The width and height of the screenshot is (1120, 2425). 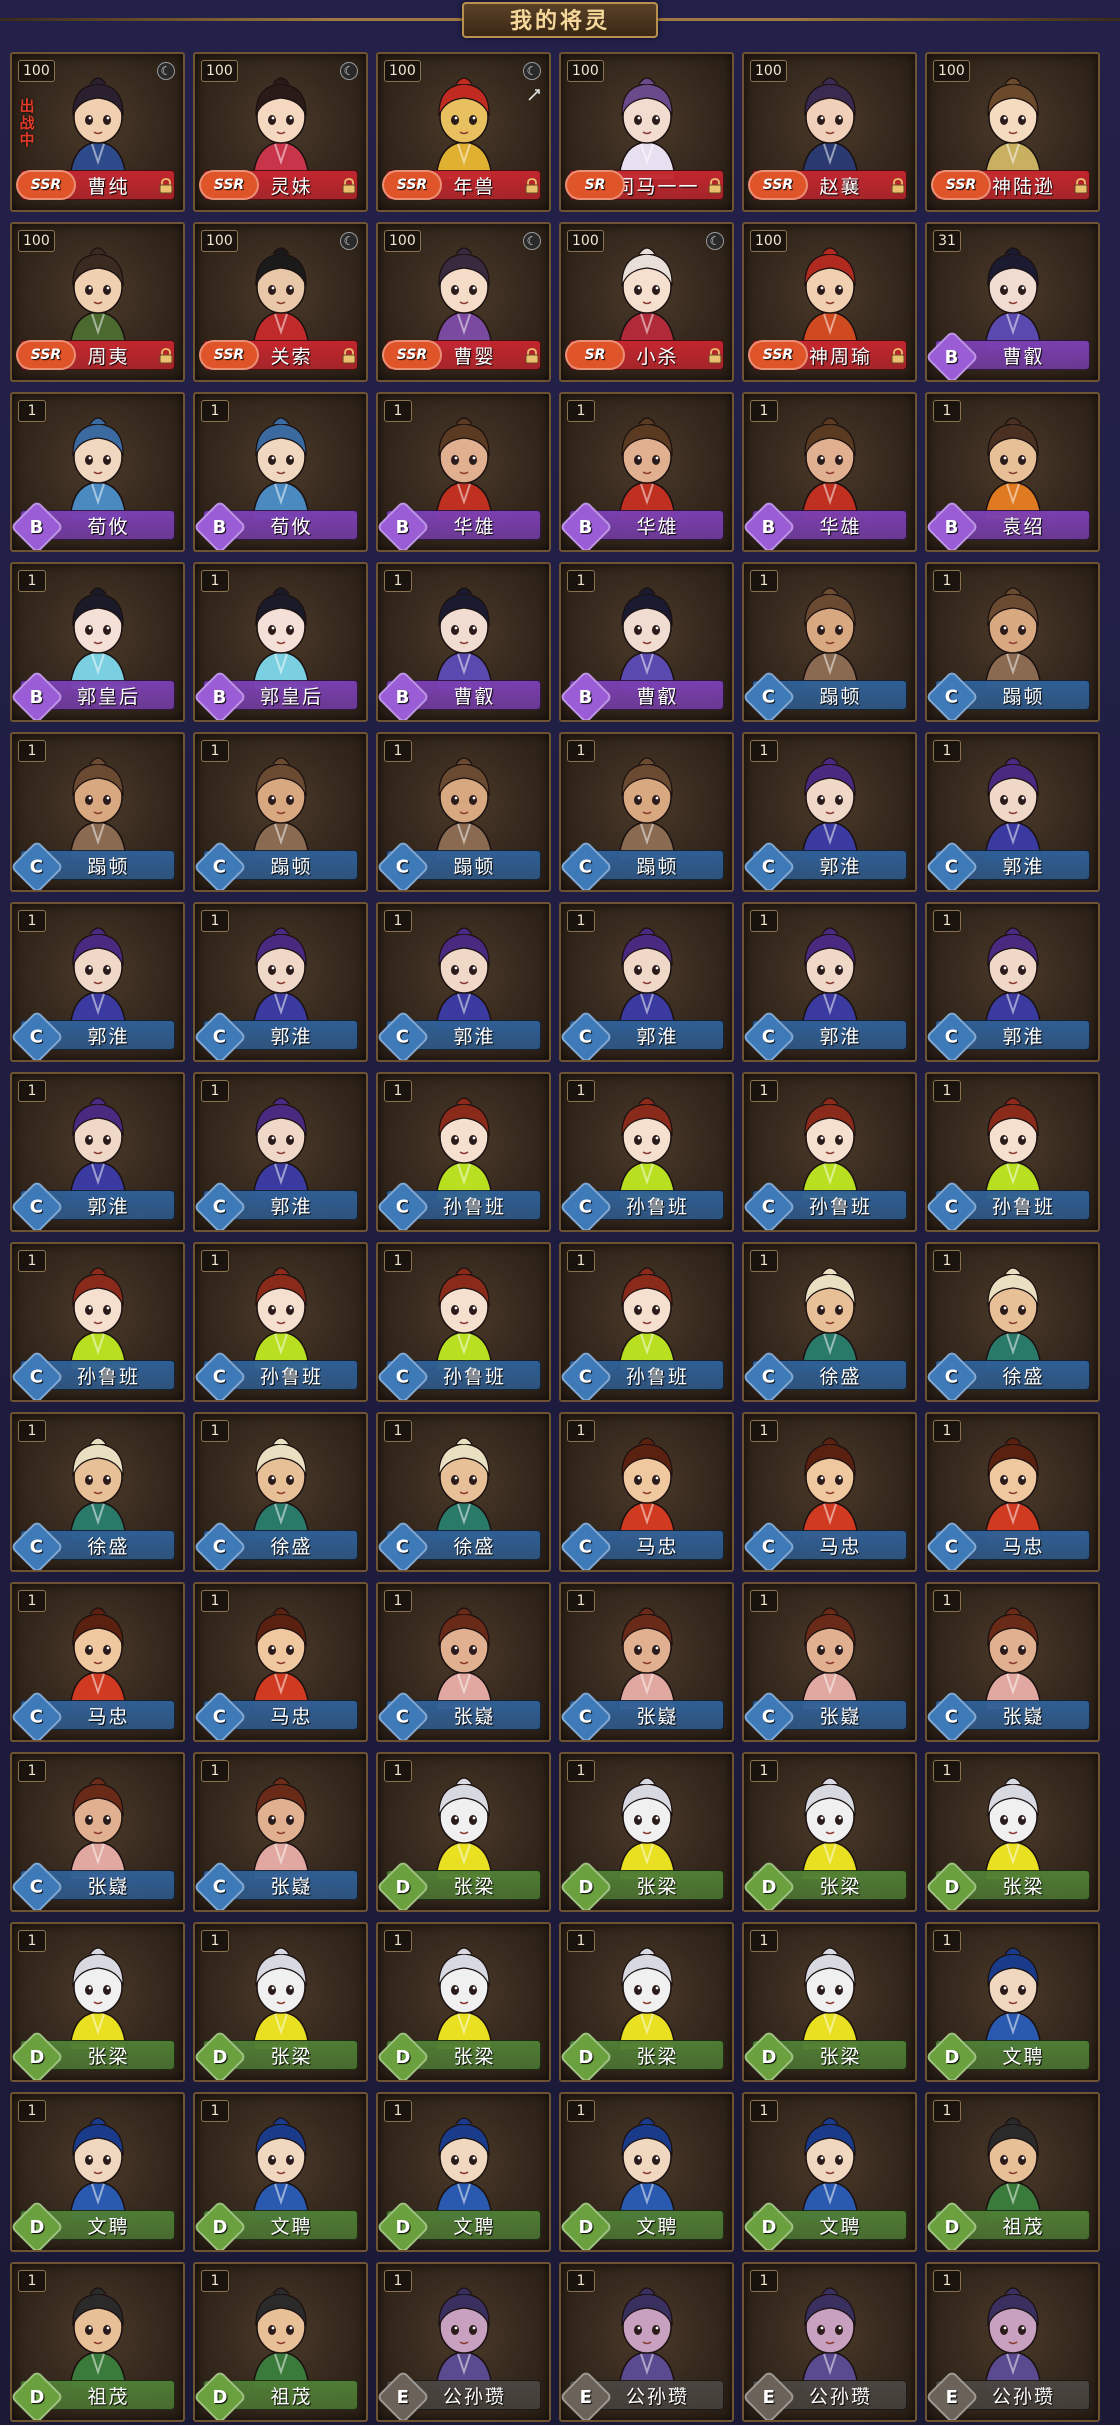 I want to click on hero-card: 100 司马一一 SR, so click(x=646, y=132).